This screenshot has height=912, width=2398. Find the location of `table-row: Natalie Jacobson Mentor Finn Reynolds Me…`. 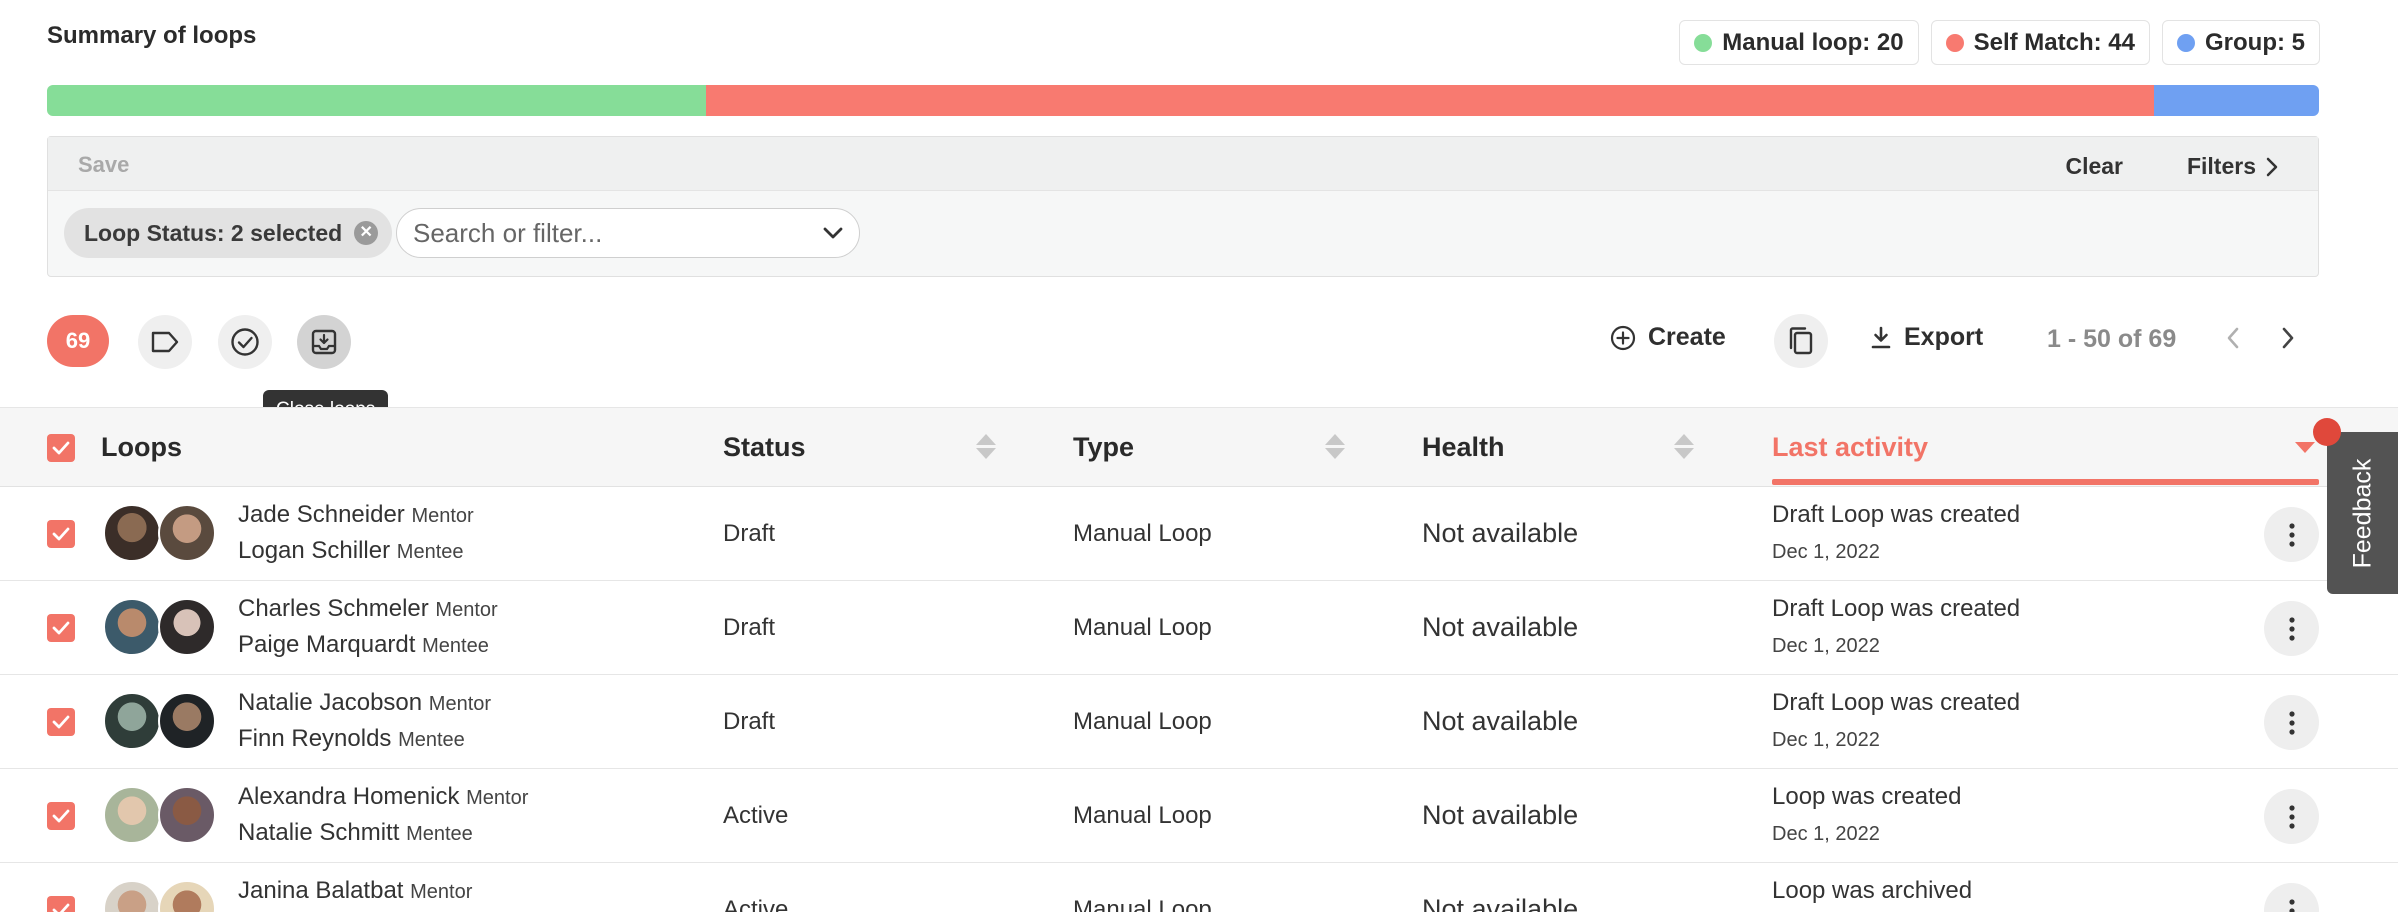

table-row: Natalie Jacobson Mentor Finn Reynolds Me… is located at coordinates (1199, 722).